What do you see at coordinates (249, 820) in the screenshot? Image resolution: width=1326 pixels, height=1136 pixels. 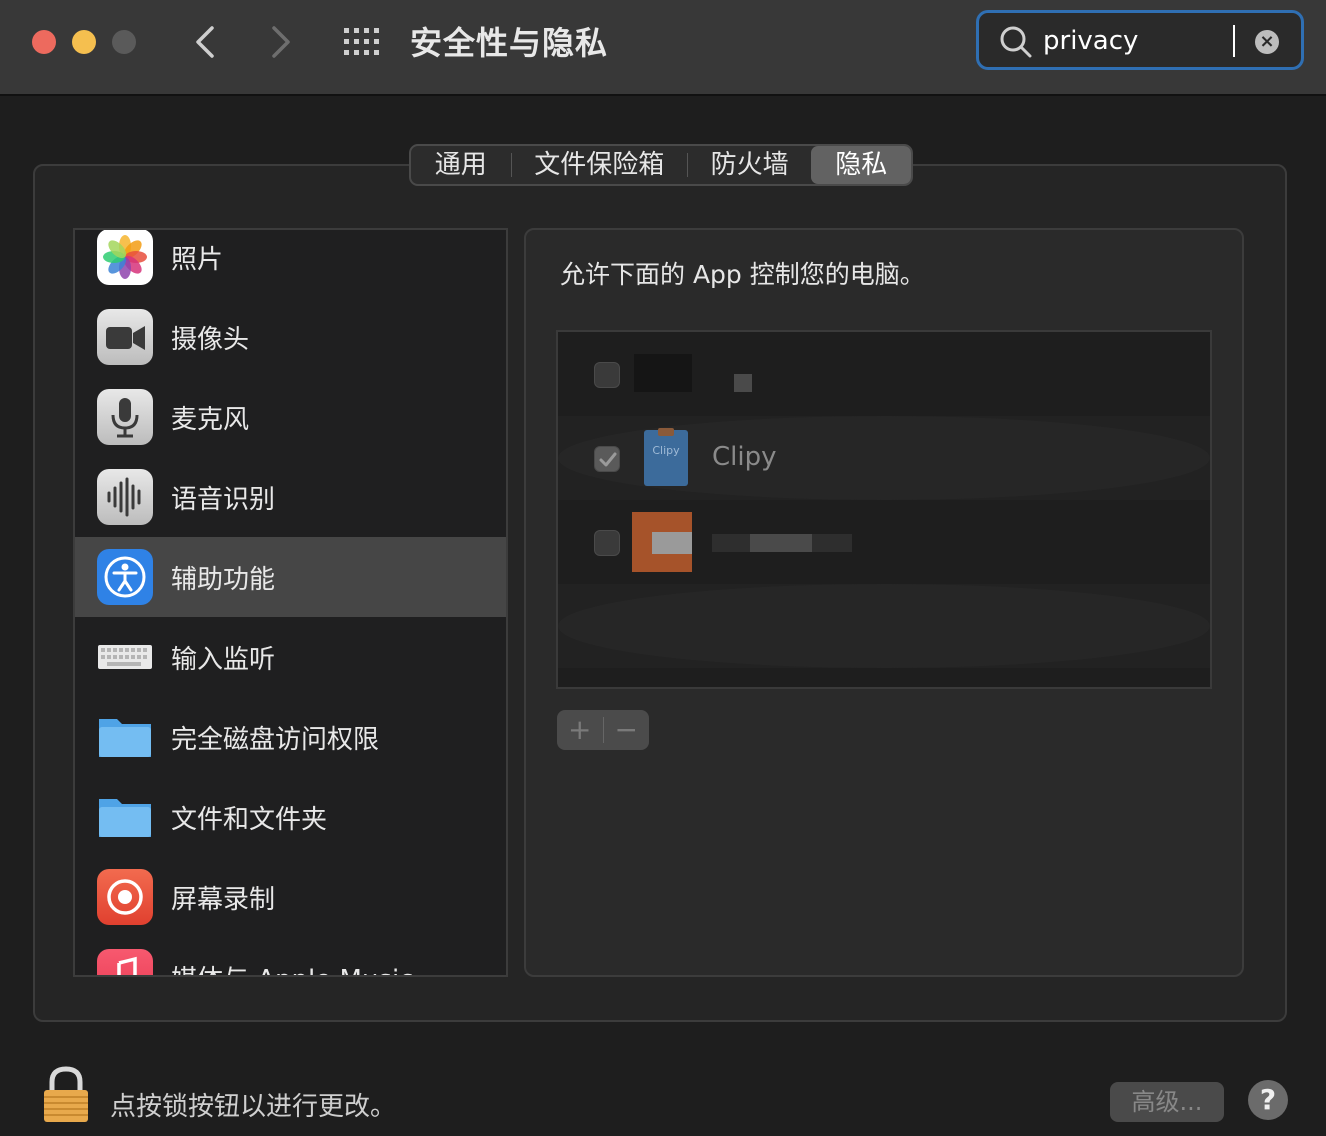 I see `sidebar-item-label: 文件和文件夹` at bounding box center [249, 820].